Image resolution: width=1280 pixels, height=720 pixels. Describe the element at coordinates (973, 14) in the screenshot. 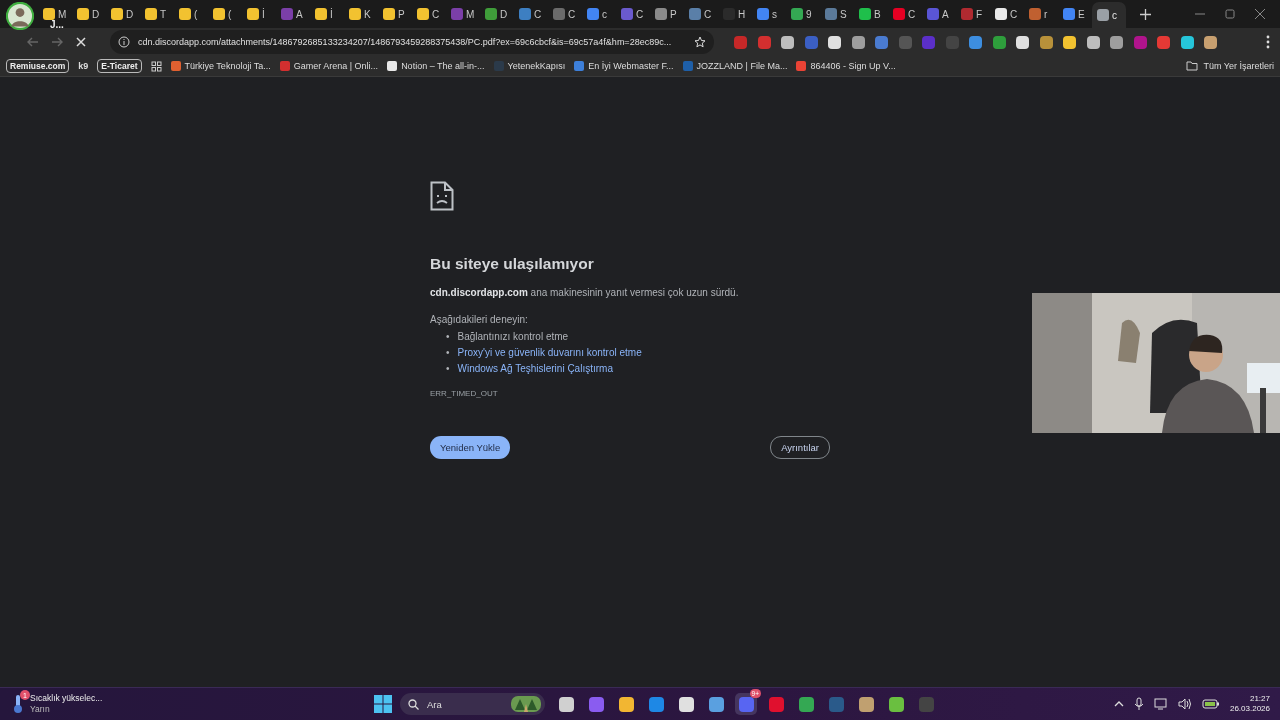

I see `browser-tab: F` at that location.